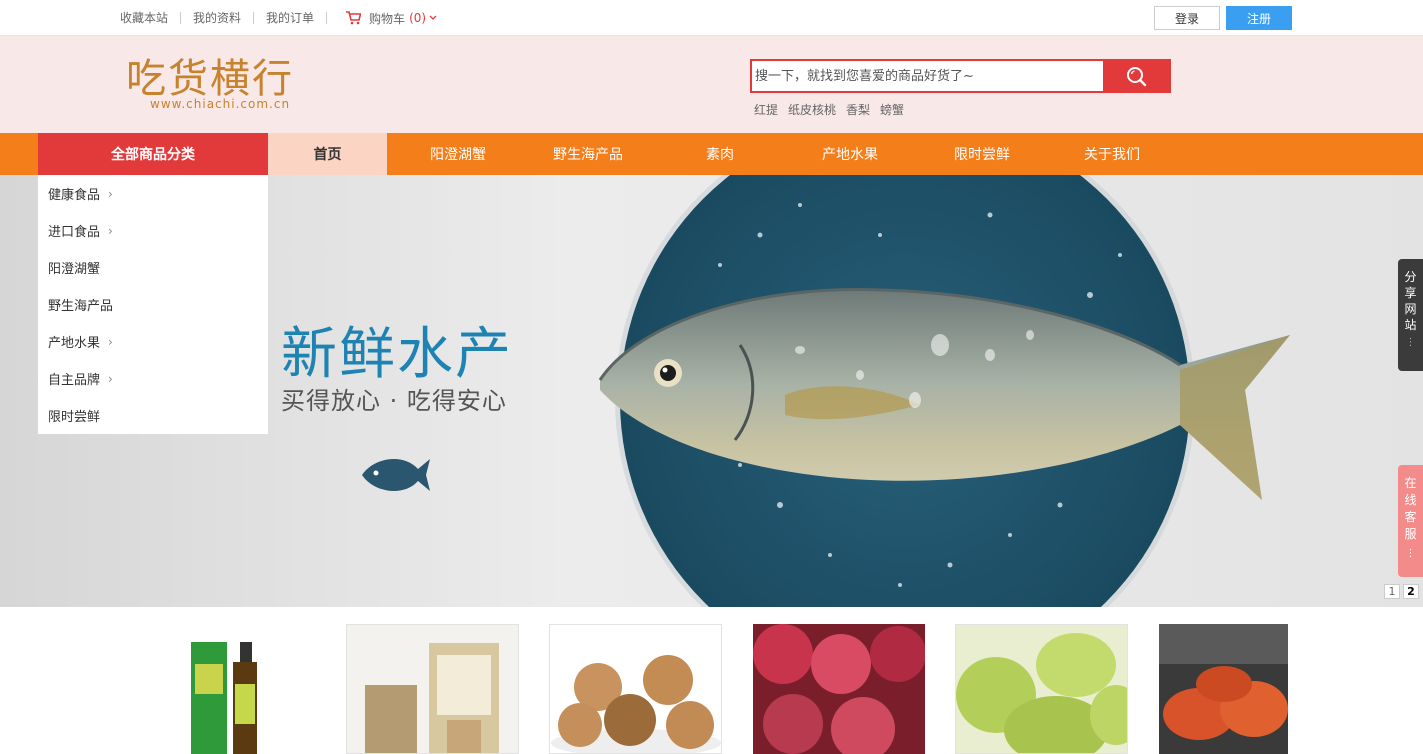 This screenshot has height=754, width=1423. Describe the element at coordinates (220, 104) in the screenshot. I see `logo-url: www.chiachi.com.cn` at that location.